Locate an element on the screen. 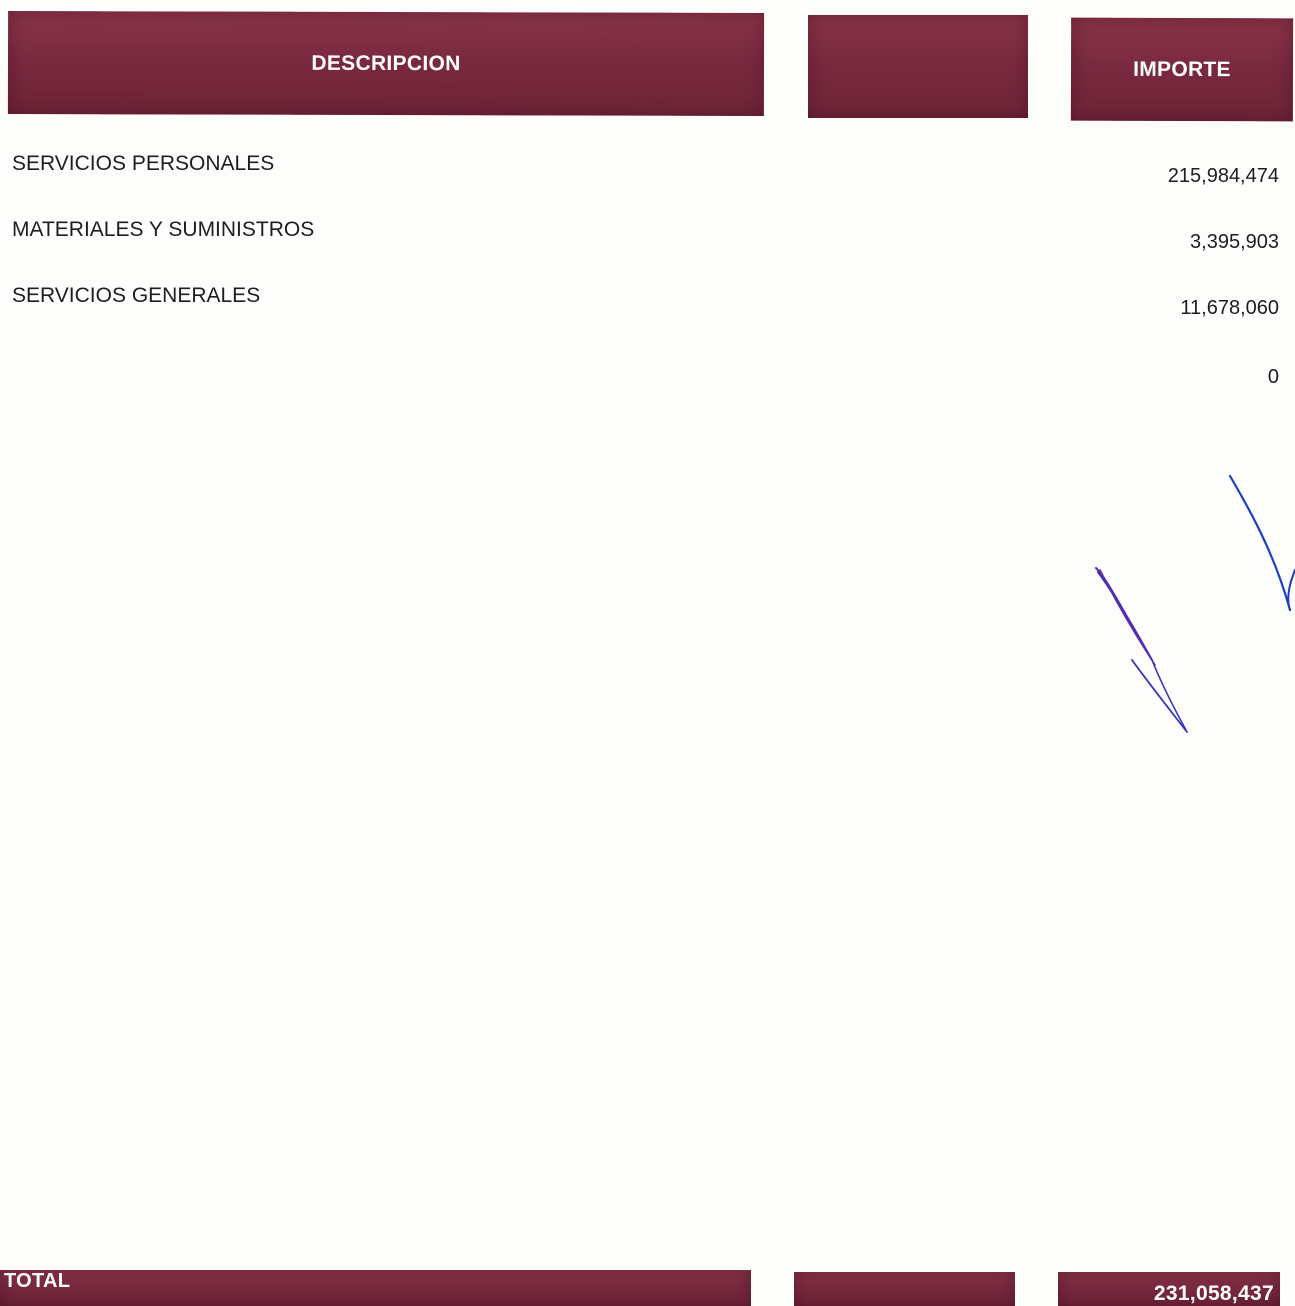  row-label-materiales-y-suministros: MATERIALES Y SUMINISTROS is located at coordinates (163, 229).